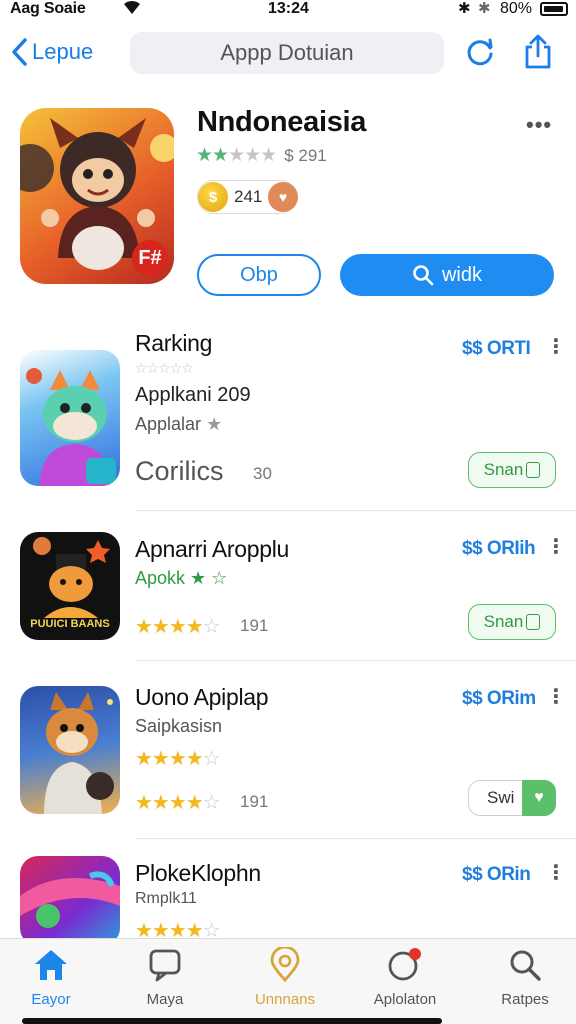 This screenshot has height=1024, width=576. I want to click on star-rating-icons: ☆☆☆☆☆, so click(164, 368).